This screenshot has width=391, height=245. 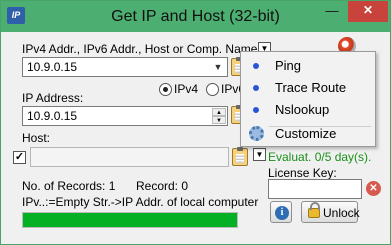 What do you see at coordinates (129, 157) in the screenshot?
I see `host-field` at bounding box center [129, 157].